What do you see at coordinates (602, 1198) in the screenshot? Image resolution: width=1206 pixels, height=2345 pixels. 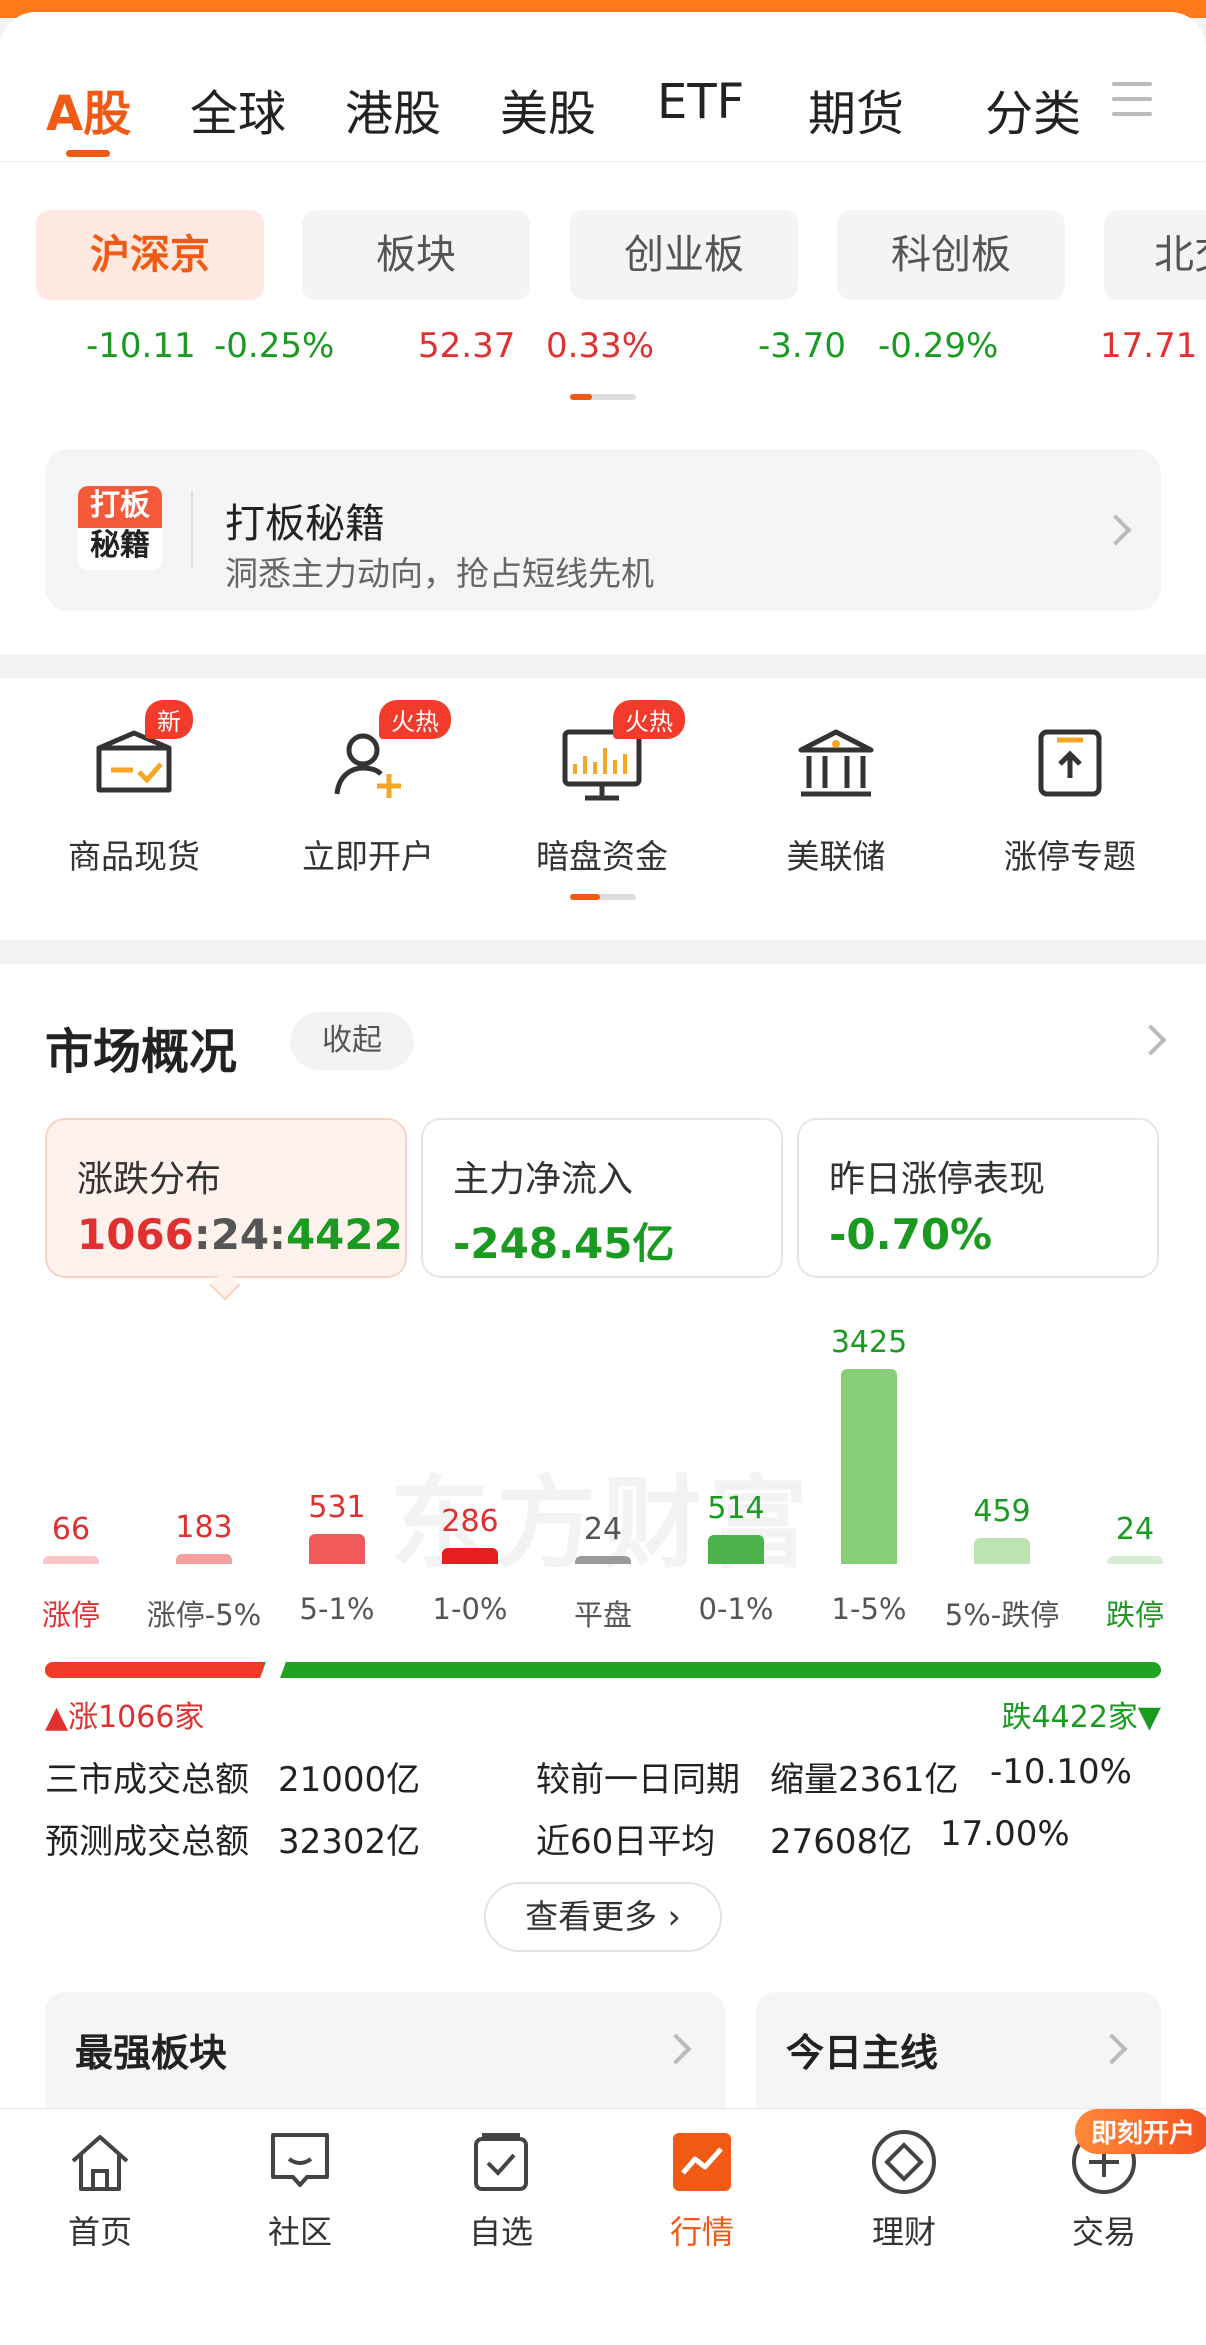 I see `card-net-inflow: 主力净流入 -248.45亿` at bounding box center [602, 1198].